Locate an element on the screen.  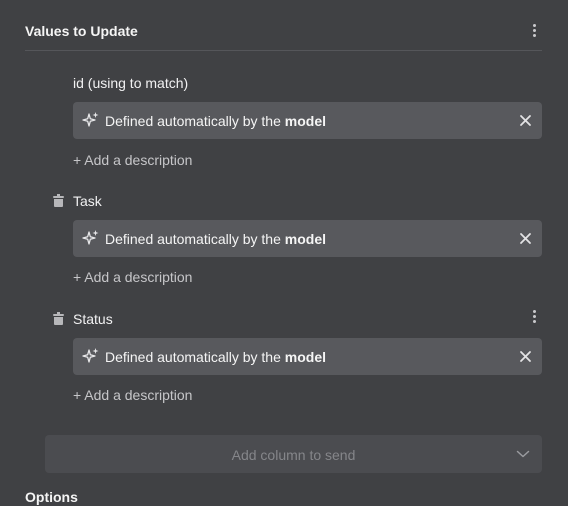
field-value-status: Defined automatically by the model is located at coordinates (307, 356).